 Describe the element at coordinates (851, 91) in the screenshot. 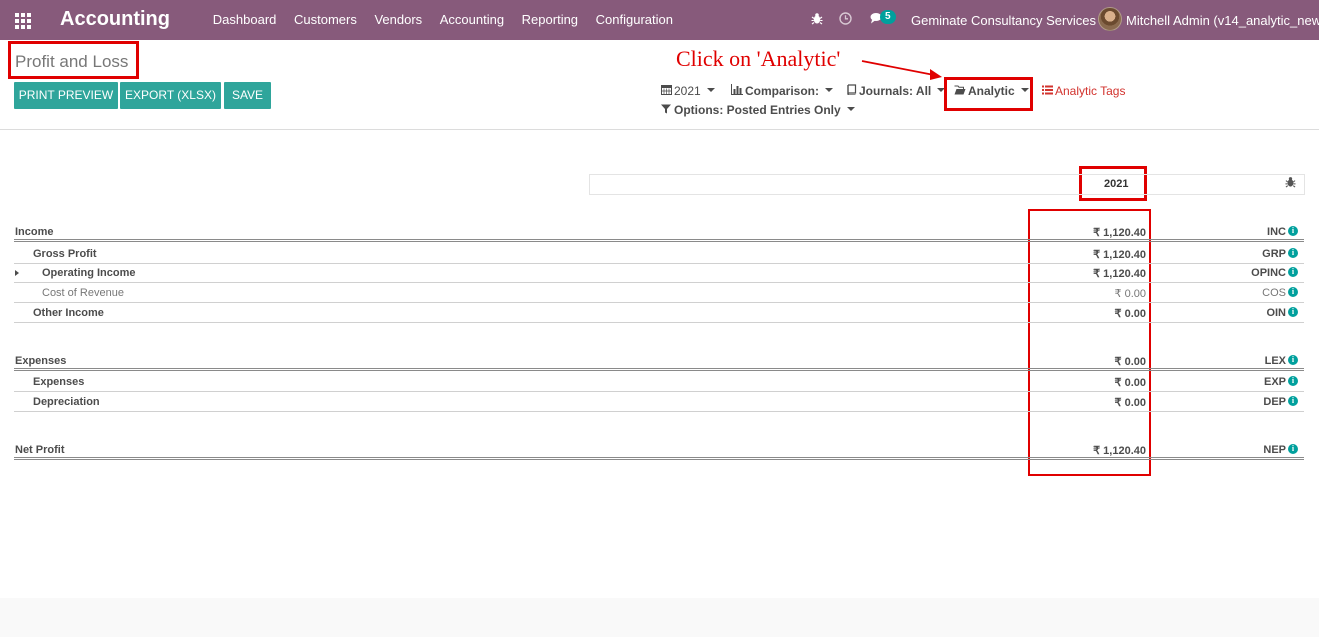

I see `book-icon` at that location.